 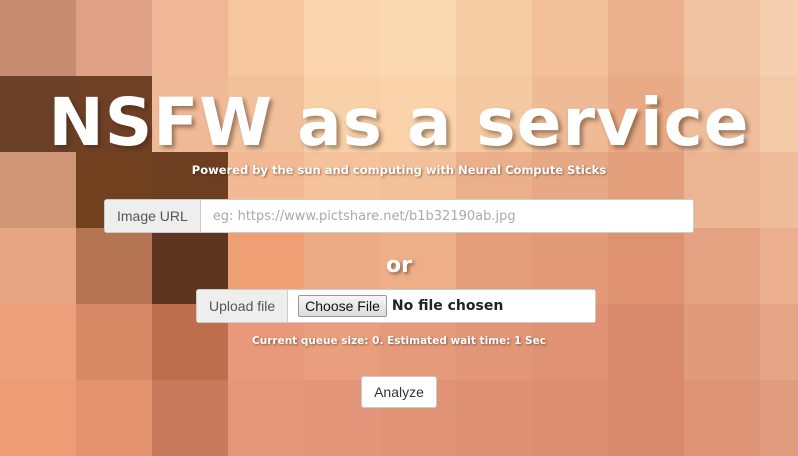 What do you see at coordinates (153, 216) in the screenshot?
I see `image-url-label: Image URL` at bounding box center [153, 216].